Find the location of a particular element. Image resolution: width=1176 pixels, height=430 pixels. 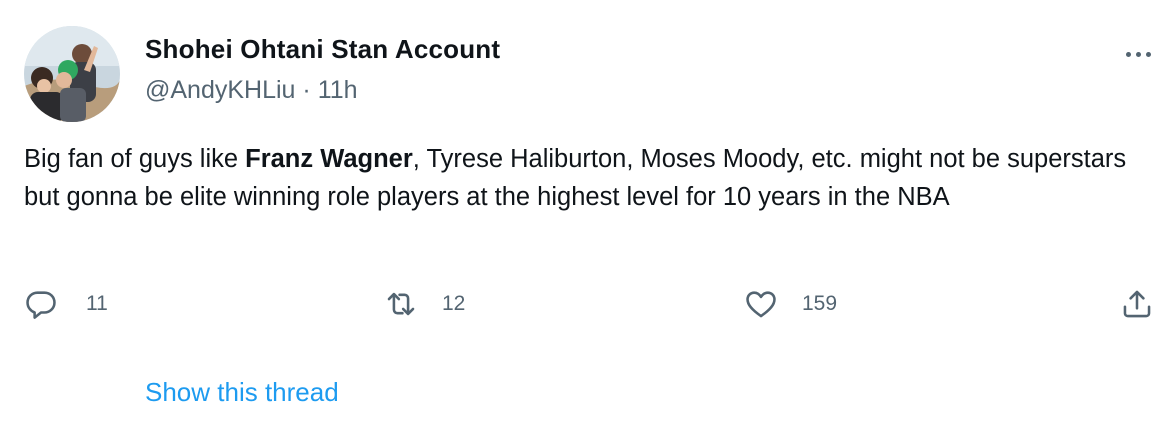

reply-icon is located at coordinates (41, 305).